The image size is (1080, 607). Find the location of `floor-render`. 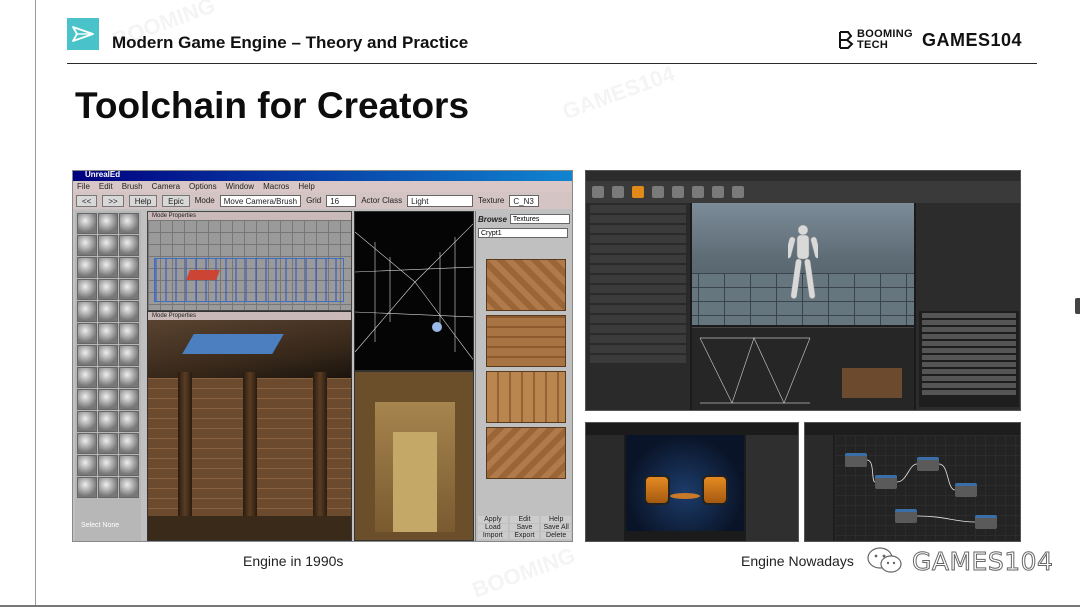

floor-render is located at coordinates (249, 528).